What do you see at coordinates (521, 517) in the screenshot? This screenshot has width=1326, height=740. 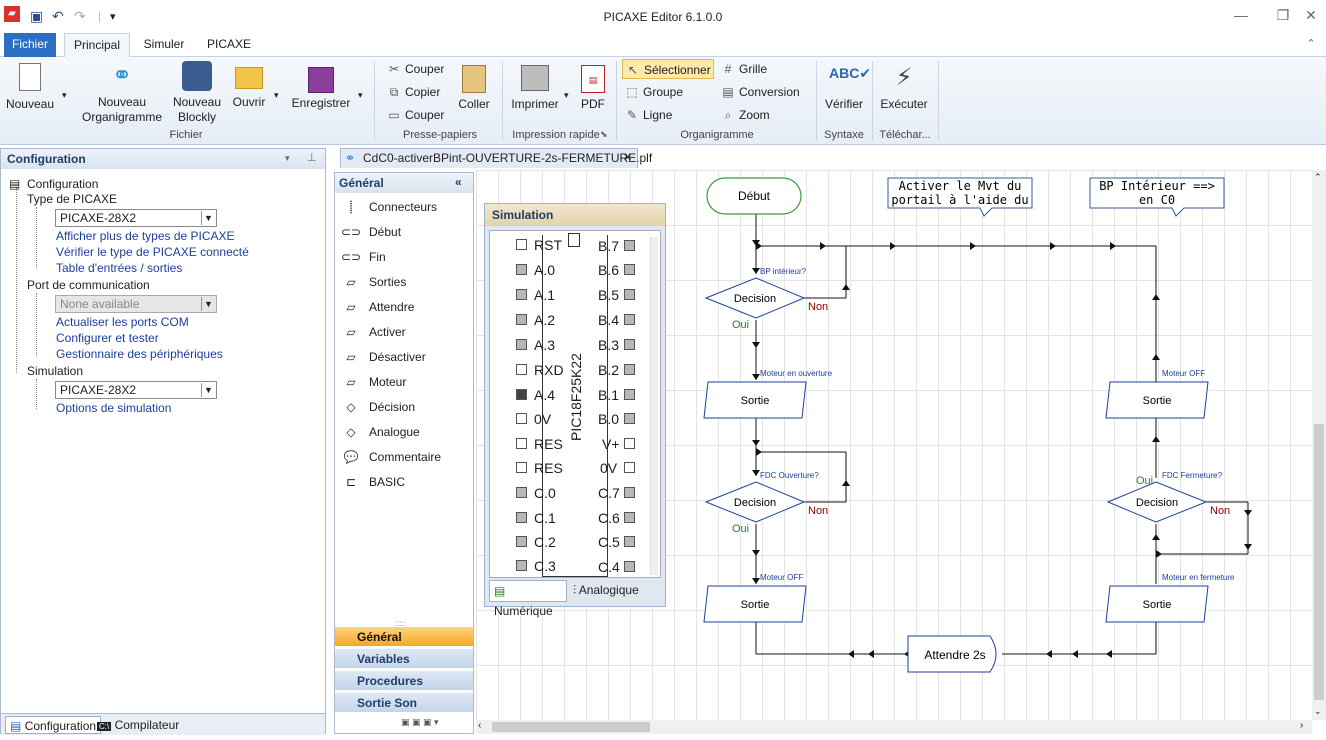 I see `pin-c1-led` at bounding box center [521, 517].